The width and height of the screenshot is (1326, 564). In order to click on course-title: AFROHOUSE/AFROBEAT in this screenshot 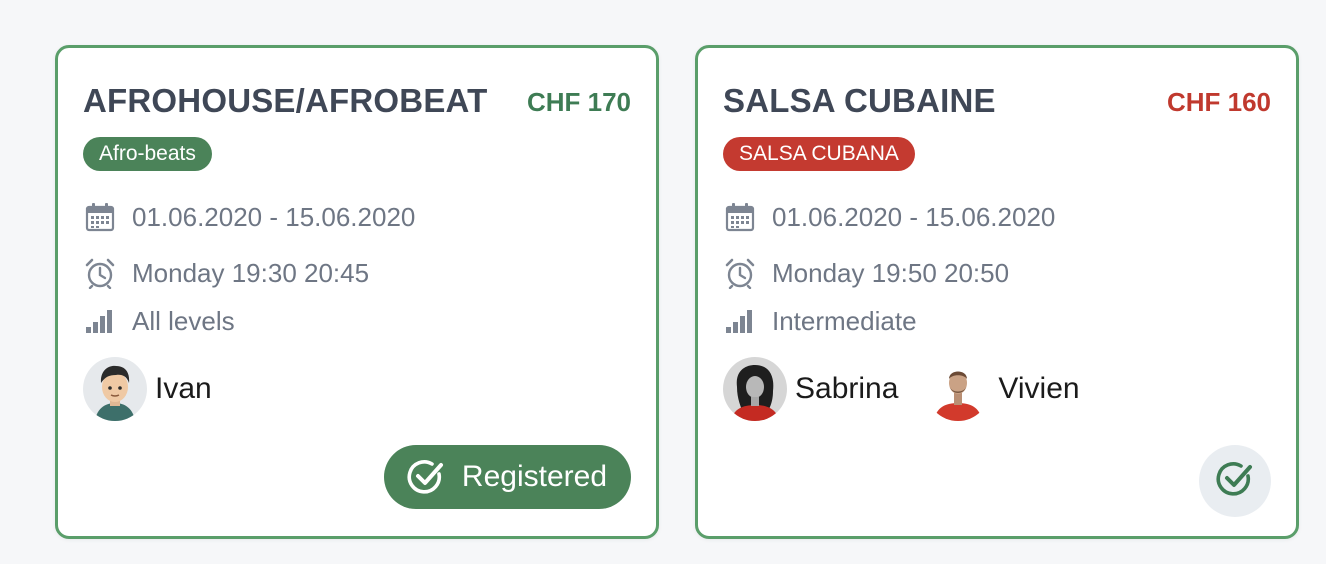, I will do `click(285, 100)`.